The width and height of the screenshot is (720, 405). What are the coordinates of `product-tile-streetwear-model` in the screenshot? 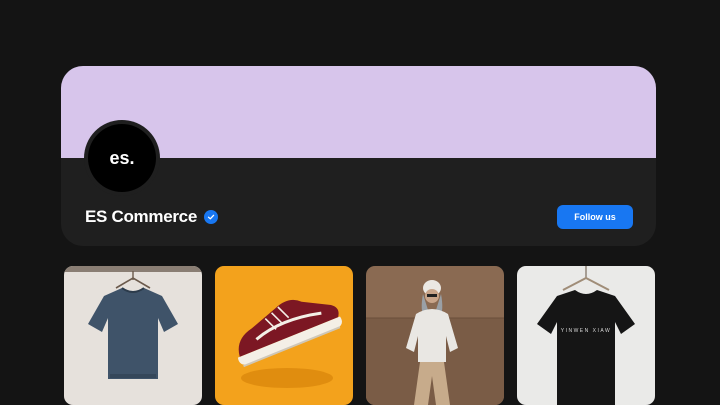 It's located at (435, 335).